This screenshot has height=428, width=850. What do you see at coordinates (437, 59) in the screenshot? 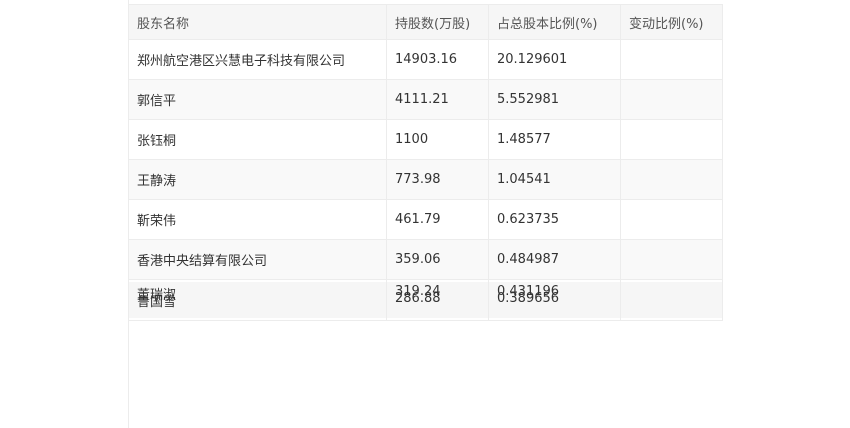
I see `cell-shares-held: 14903.16` at bounding box center [437, 59].